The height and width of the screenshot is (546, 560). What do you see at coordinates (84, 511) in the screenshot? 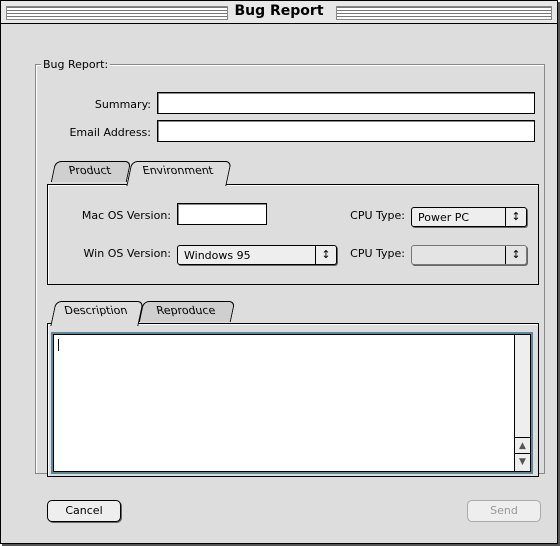
I see `cancel-button: Cancel` at bounding box center [84, 511].